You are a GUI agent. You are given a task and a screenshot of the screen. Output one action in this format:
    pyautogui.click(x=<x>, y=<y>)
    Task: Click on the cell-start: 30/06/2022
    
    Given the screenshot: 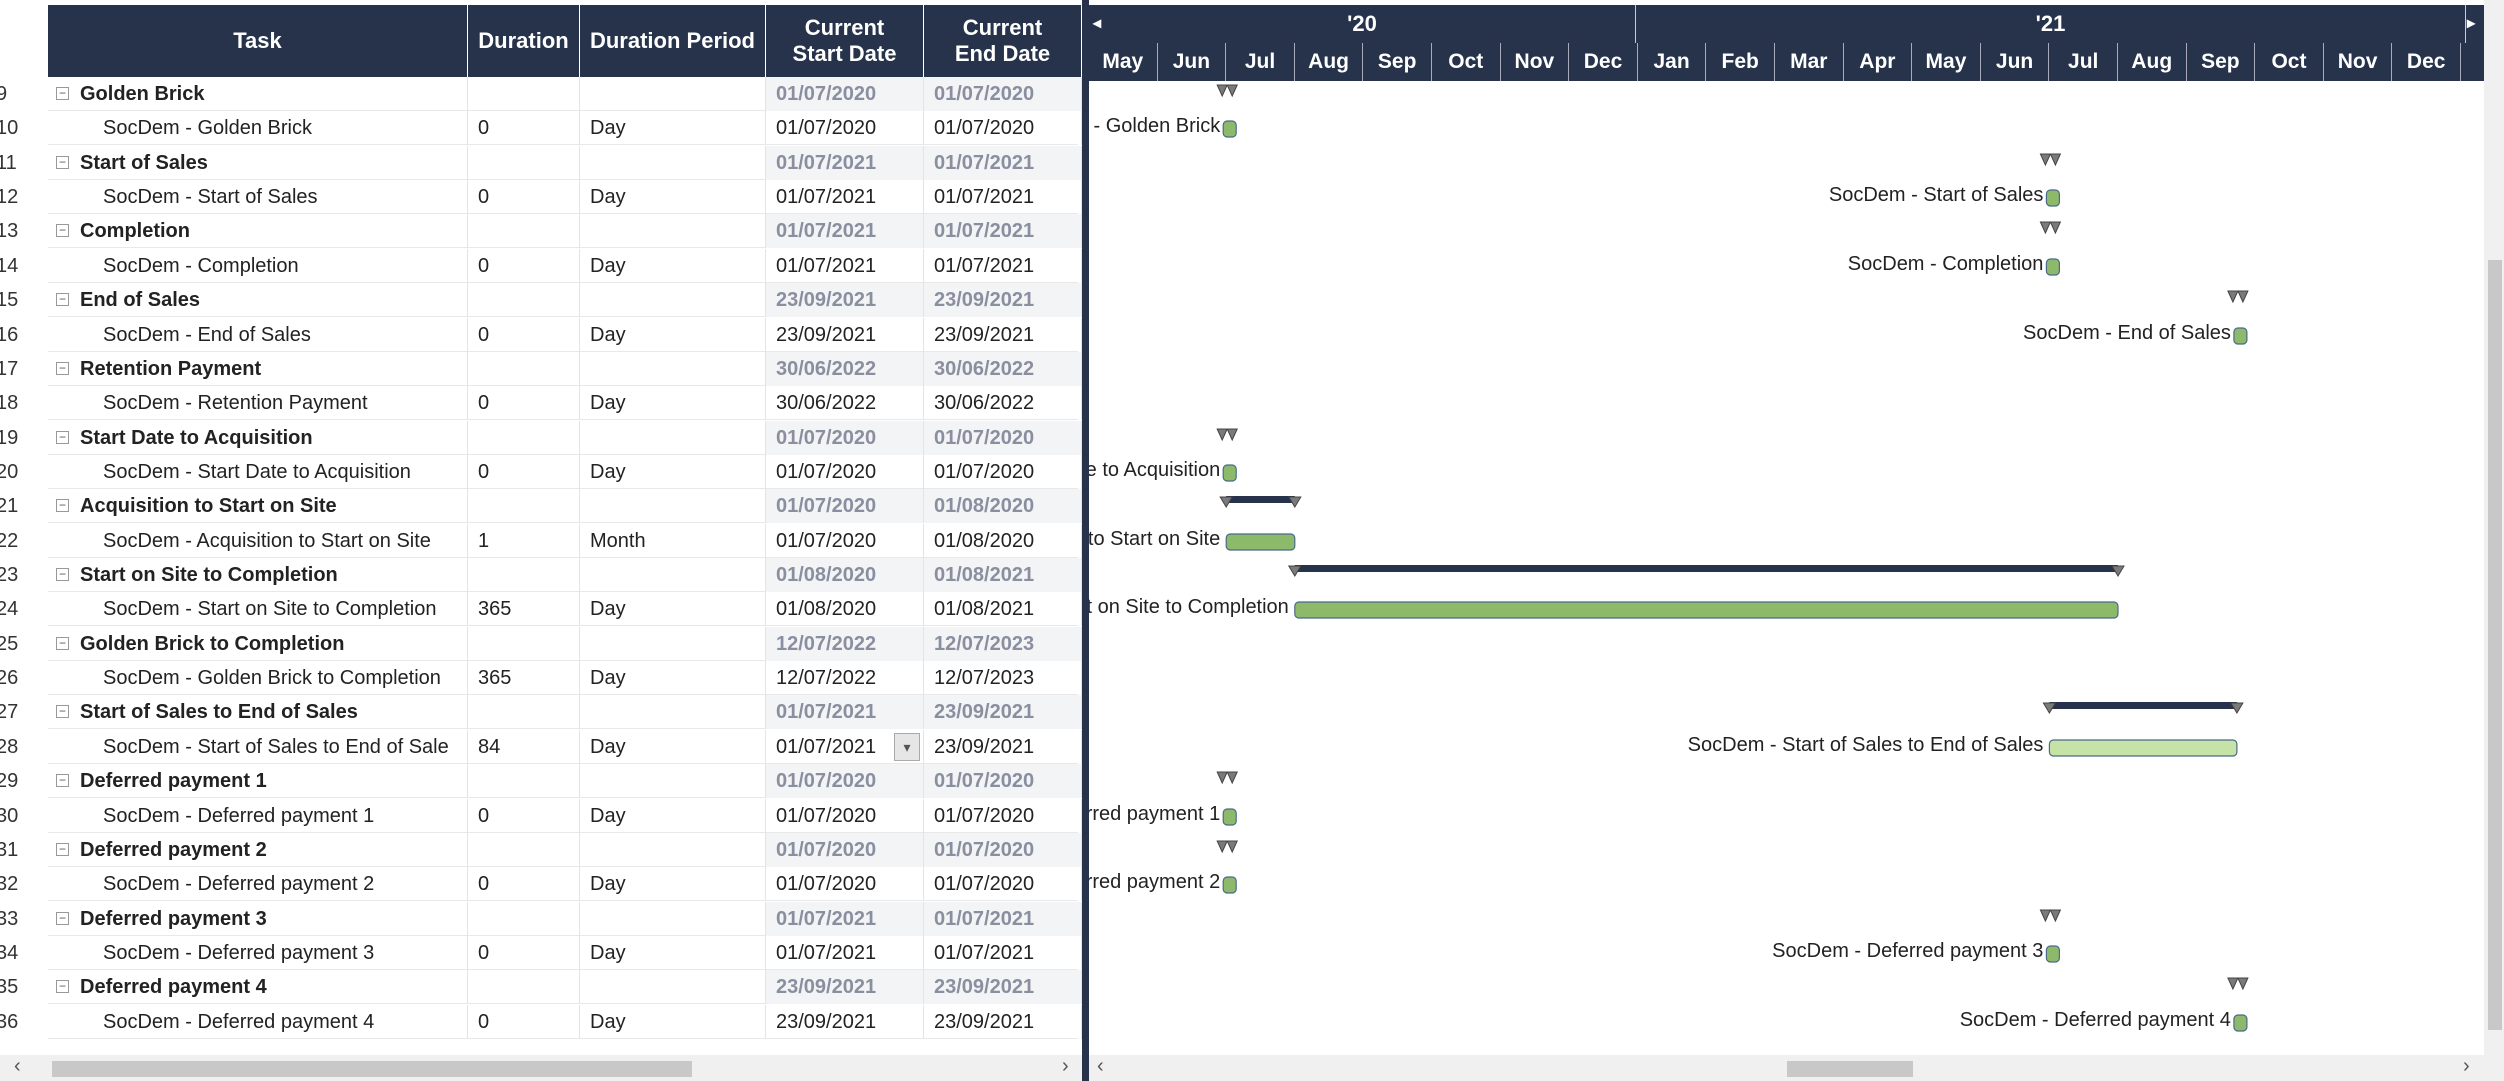 What is the action you would take?
    pyautogui.click(x=845, y=403)
    